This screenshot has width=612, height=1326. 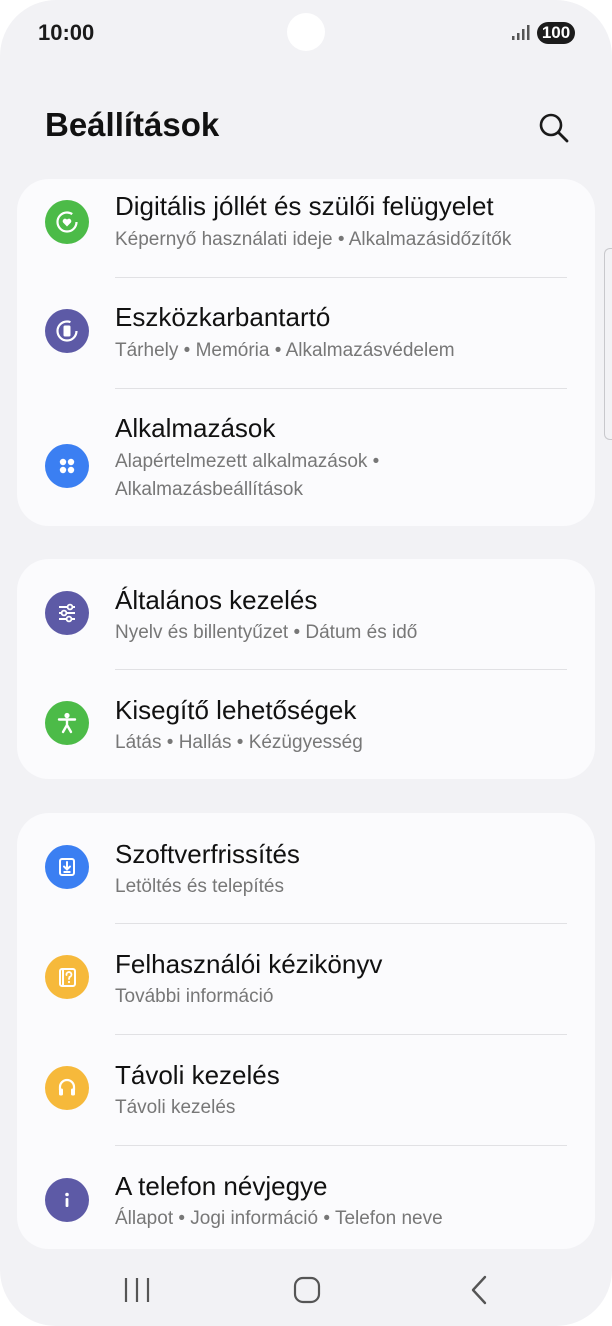 I want to click on item-title: Alkalmazások, so click(x=195, y=428).